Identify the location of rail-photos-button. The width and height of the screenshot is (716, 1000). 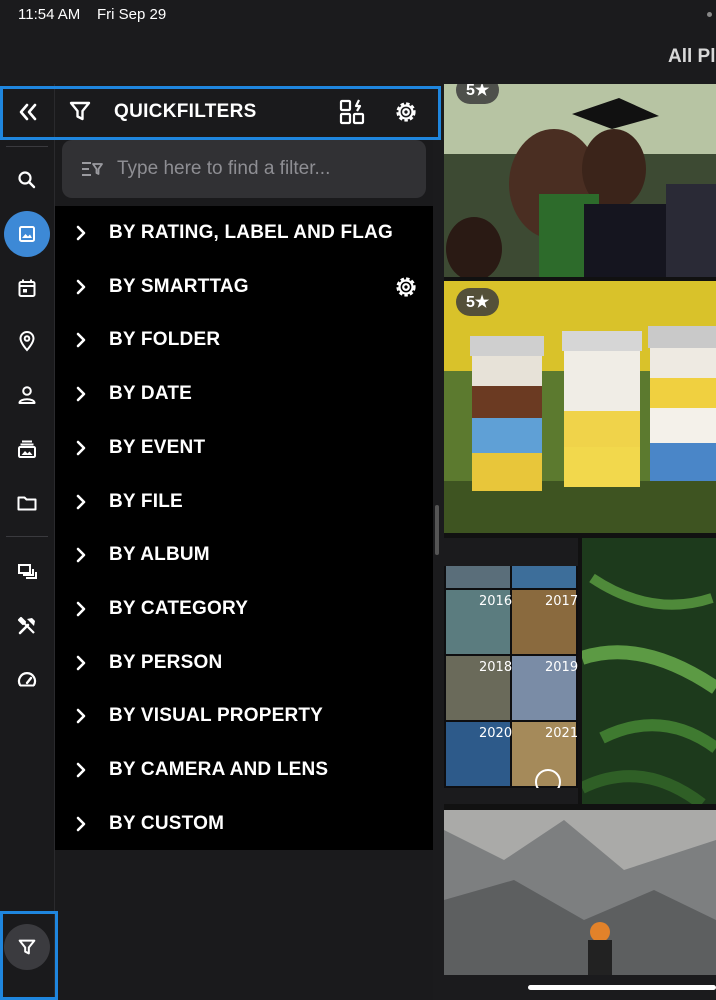
(27, 234).